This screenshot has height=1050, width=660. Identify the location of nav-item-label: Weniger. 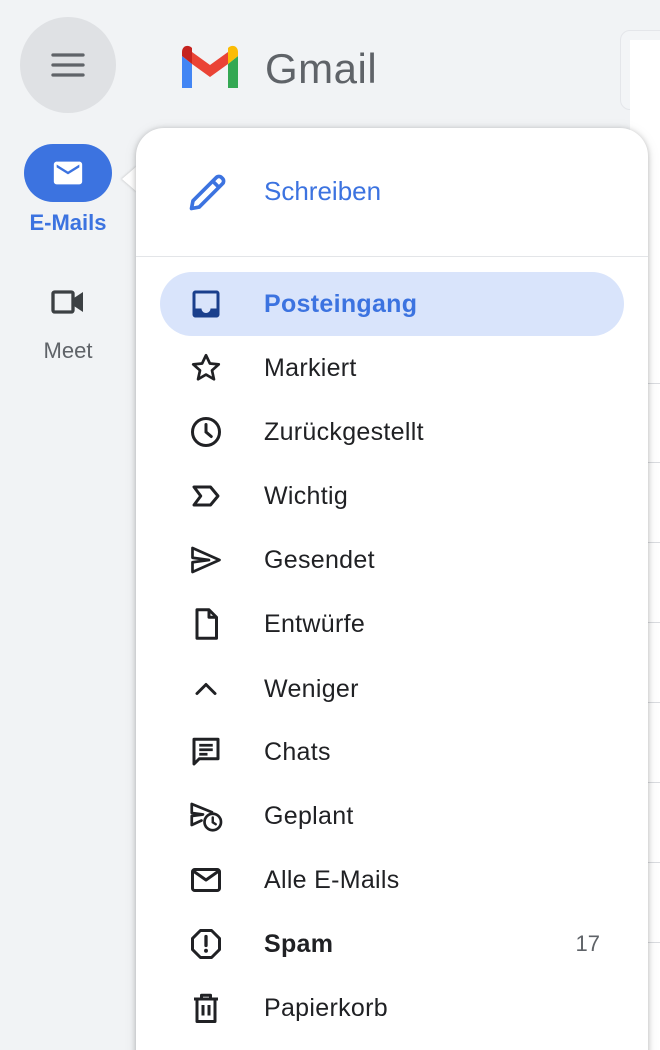
(311, 689).